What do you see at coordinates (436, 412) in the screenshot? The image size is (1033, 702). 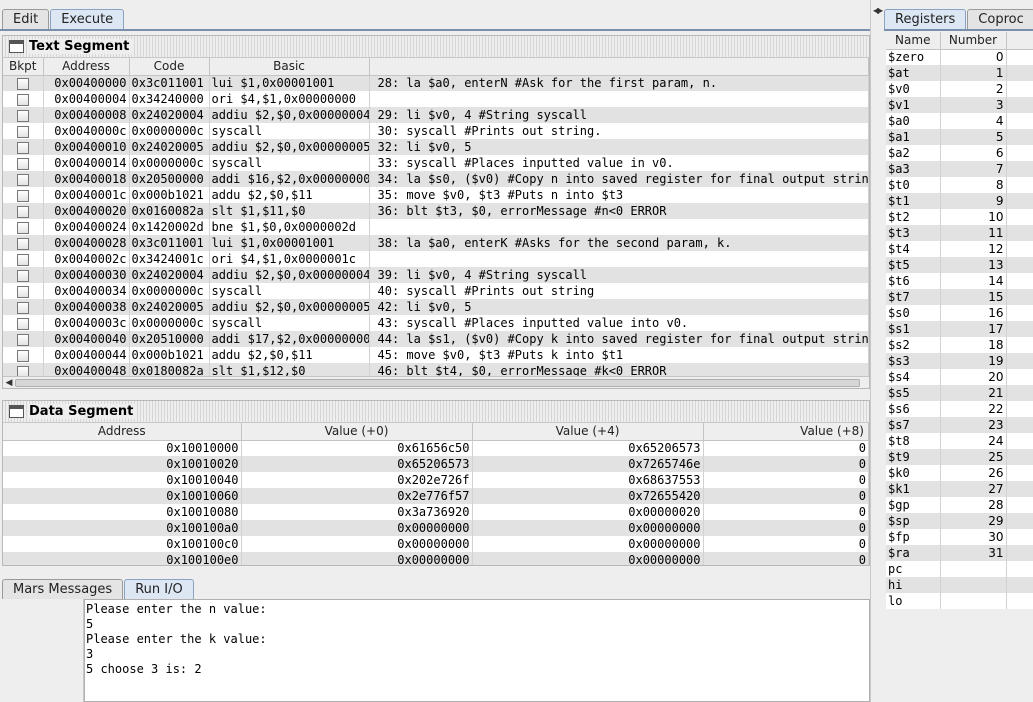 I see `data-segment-titlebar: Data Segment` at bounding box center [436, 412].